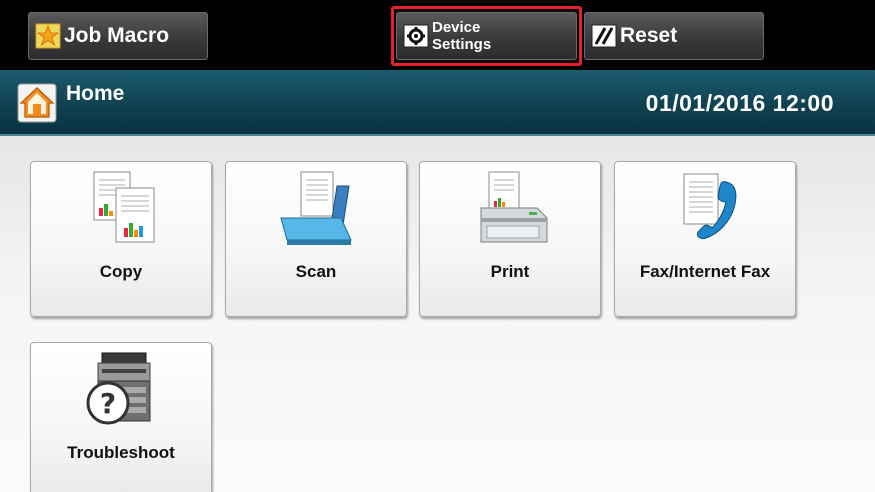 The image size is (875, 492). Describe the element at coordinates (462, 44) in the screenshot. I see `device-settings-line2: Settings` at that location.